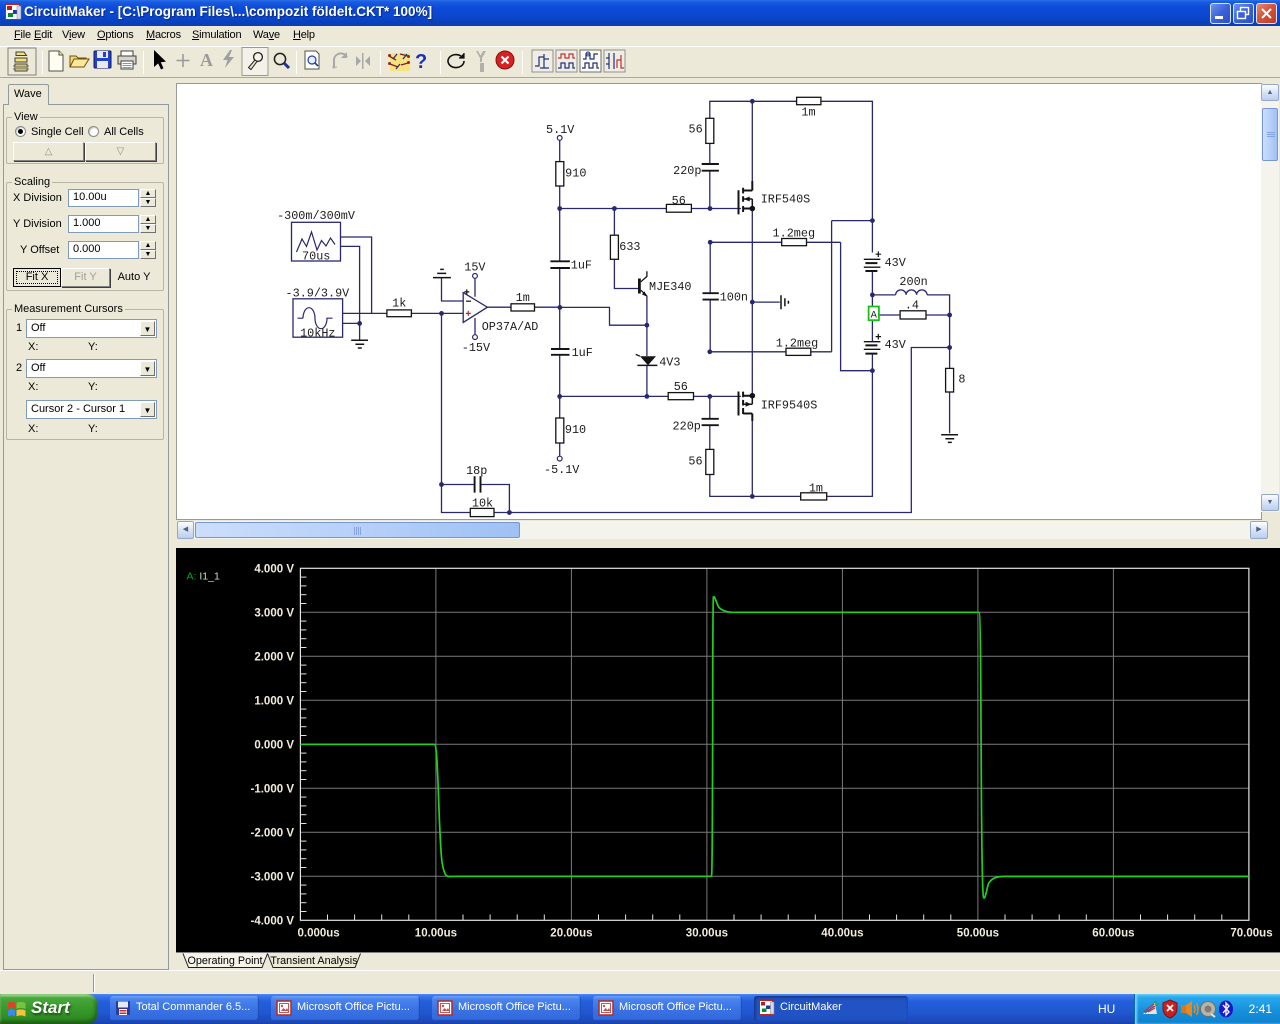 This screenshot has width=1280, height=1024. Describe the element at coordinates (1251, 934) in the screenshot. I see `svg-text: 70.00us` at that location.